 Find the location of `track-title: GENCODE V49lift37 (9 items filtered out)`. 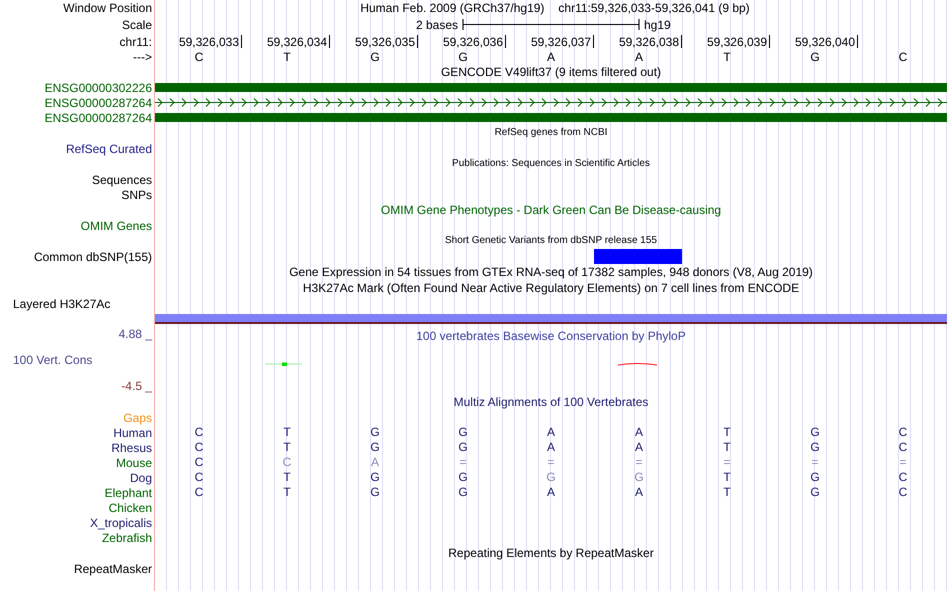

track-title: GENCODE V49lift37 (9 items filtered out) is located at coordinates (551, 72).